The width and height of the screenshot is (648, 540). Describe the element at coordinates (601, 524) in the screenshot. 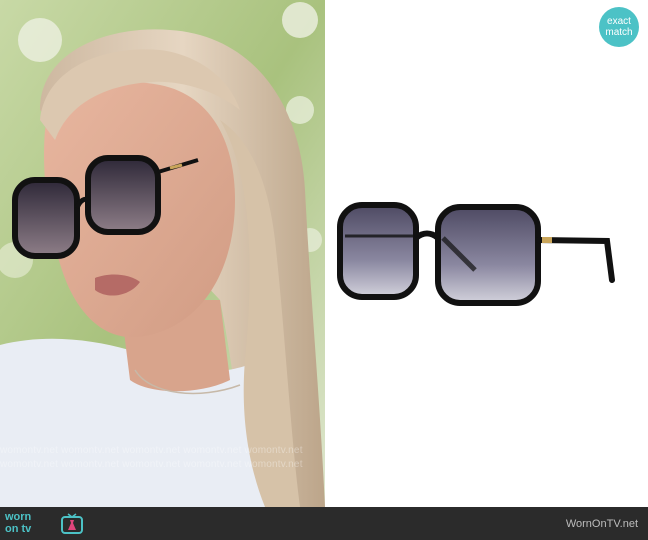

I see `site-name: WornOnTV.net` at that location.